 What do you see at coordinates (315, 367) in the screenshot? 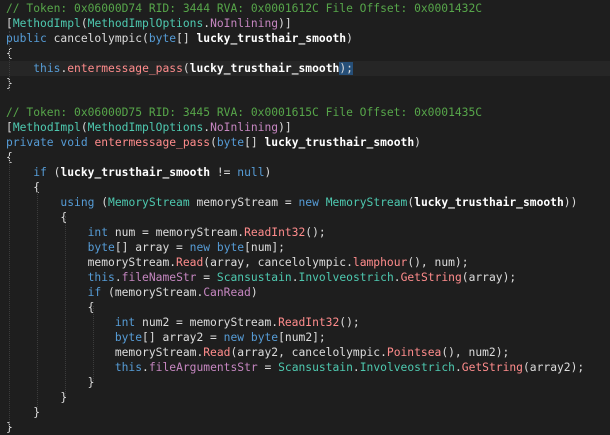
I see `code-token: Scansustain` at bounding box center [315, 367].